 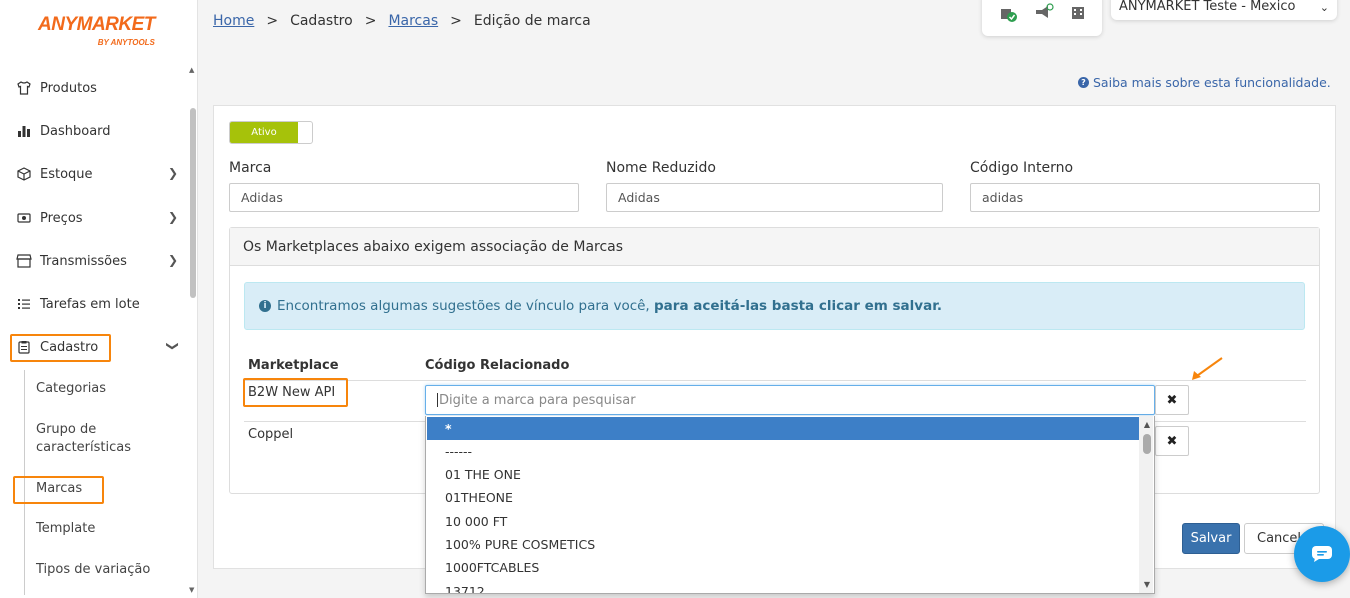 I want to click on megaphone-icon, so click(x=1044, y=14).